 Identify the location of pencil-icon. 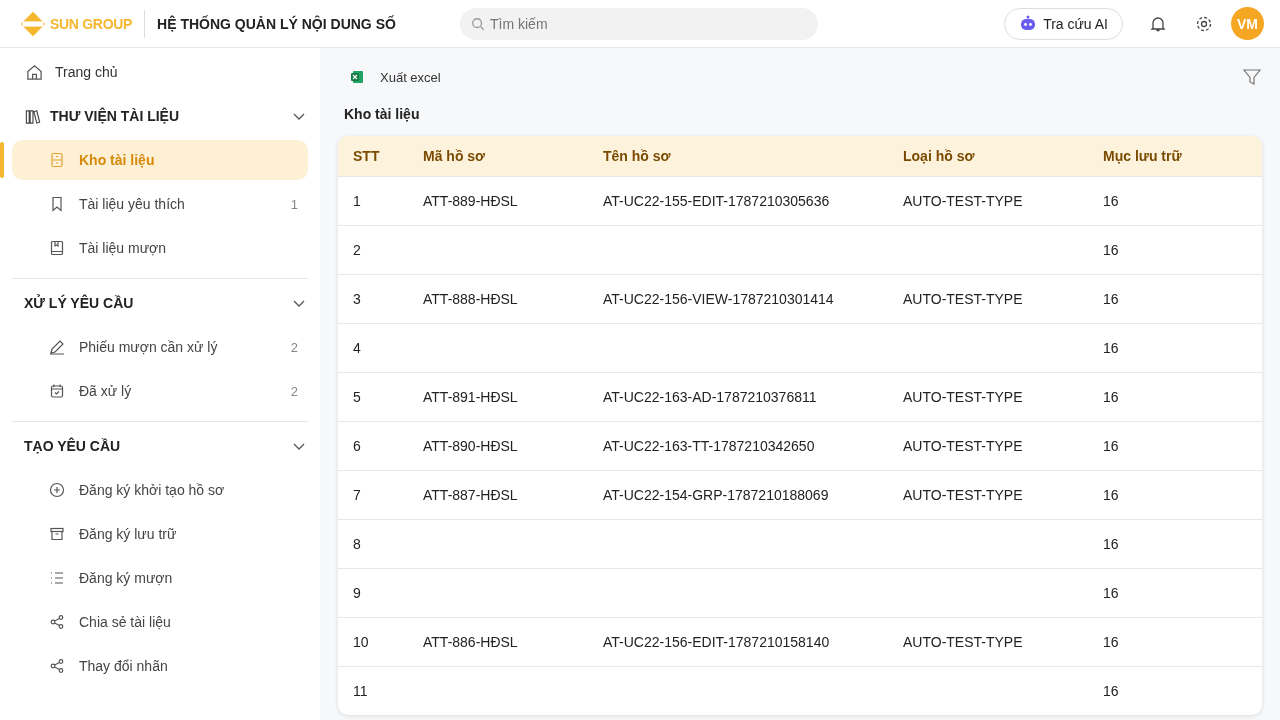
(57, 347).